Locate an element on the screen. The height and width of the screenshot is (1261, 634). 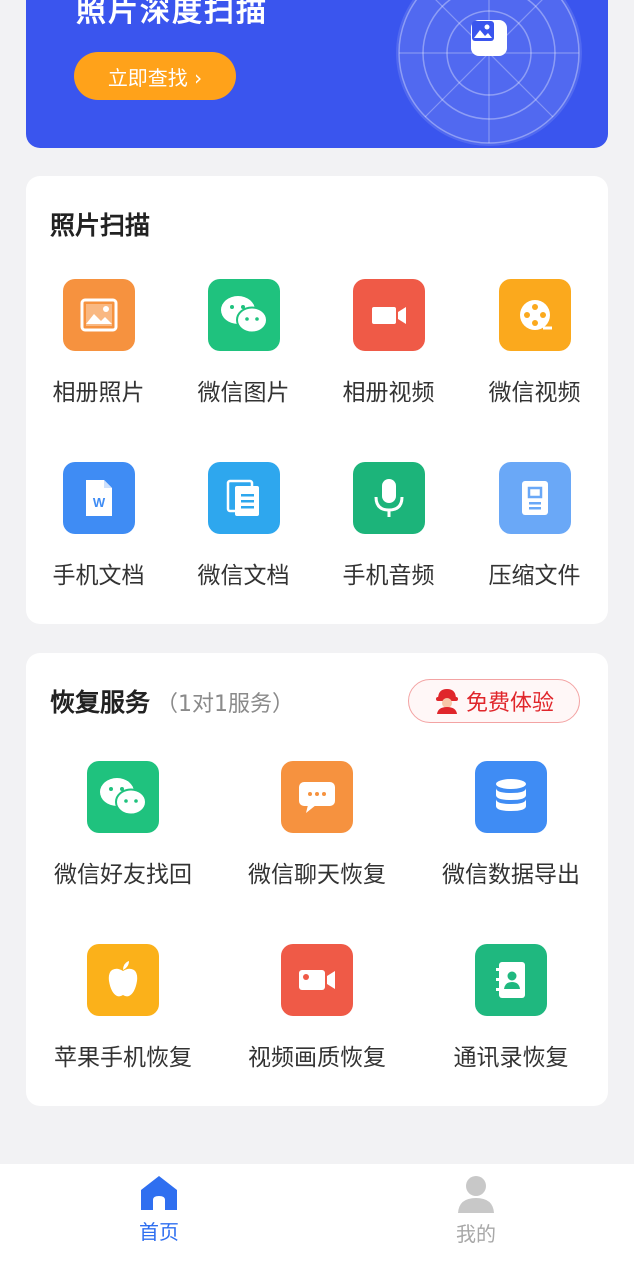
scan-item-phone-audio: 手机音频 is located at coordinates (388, 526).